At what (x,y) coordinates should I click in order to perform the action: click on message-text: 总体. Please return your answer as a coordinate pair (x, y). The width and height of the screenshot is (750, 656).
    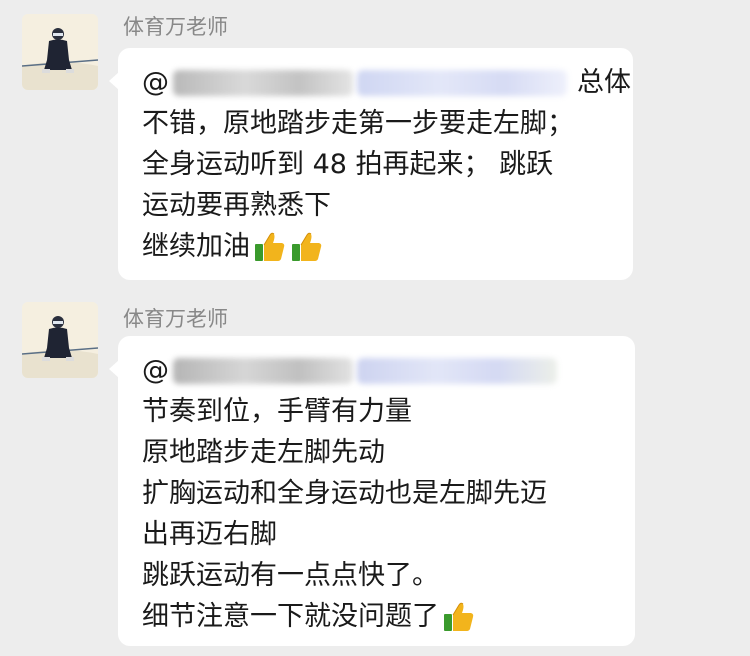
    Looking at the image, I should click on (604, 82).